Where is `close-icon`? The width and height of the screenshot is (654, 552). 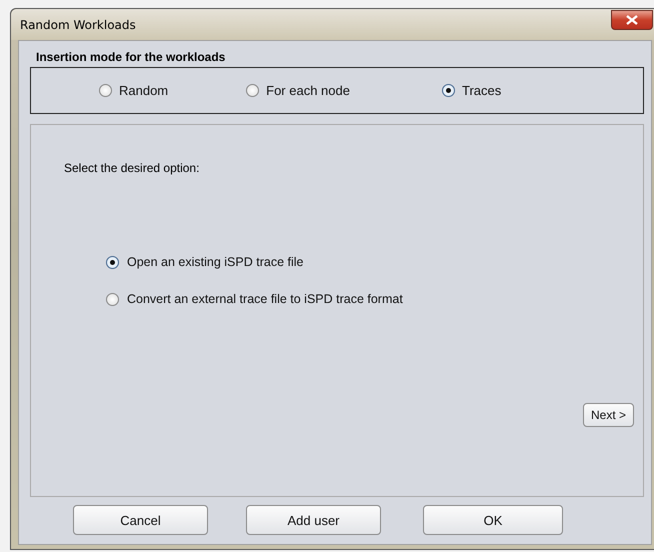
close-icon is located at coordinates (632, 19).